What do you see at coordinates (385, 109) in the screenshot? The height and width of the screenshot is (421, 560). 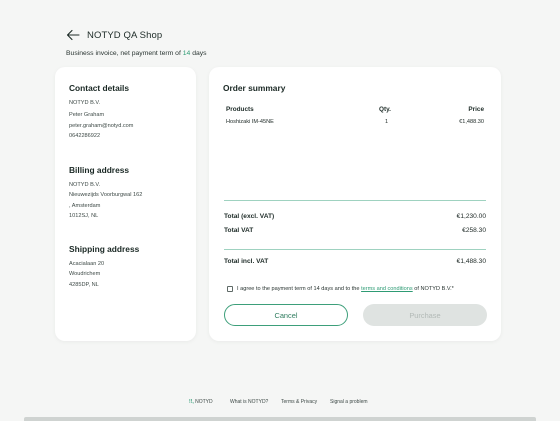 I see `column-qty: Qty.` at bounding box center [385, 109].